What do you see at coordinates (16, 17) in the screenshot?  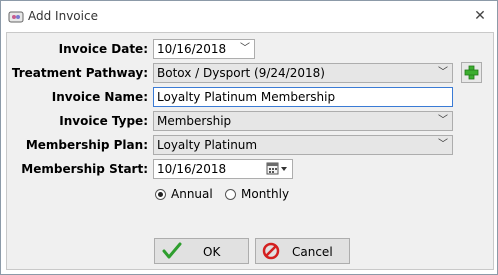 I see `app-icon` at bounding box center [16, 17].